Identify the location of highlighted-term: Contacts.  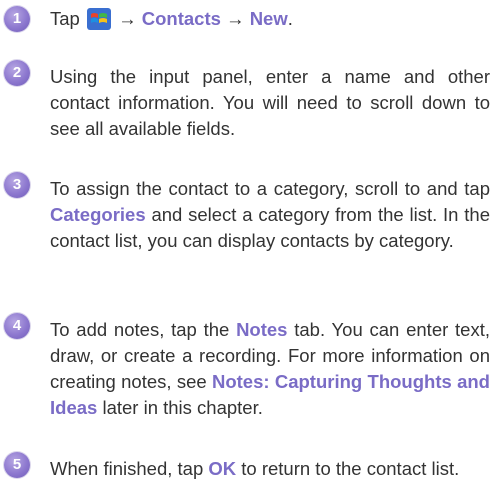
(181, 18).